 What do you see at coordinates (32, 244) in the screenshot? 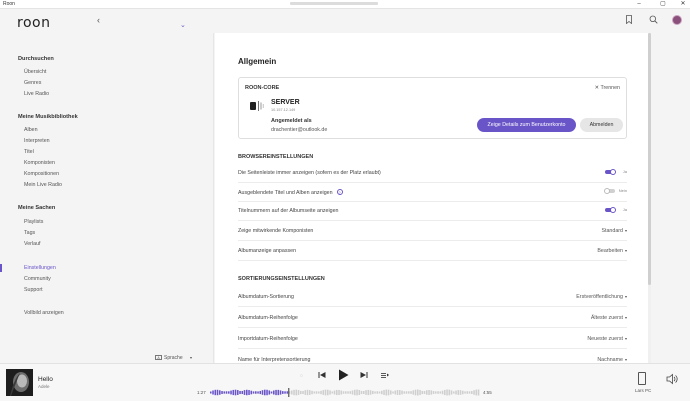
I see `sidebar-item-history: Verlauf` at bounding box center [32, 244].